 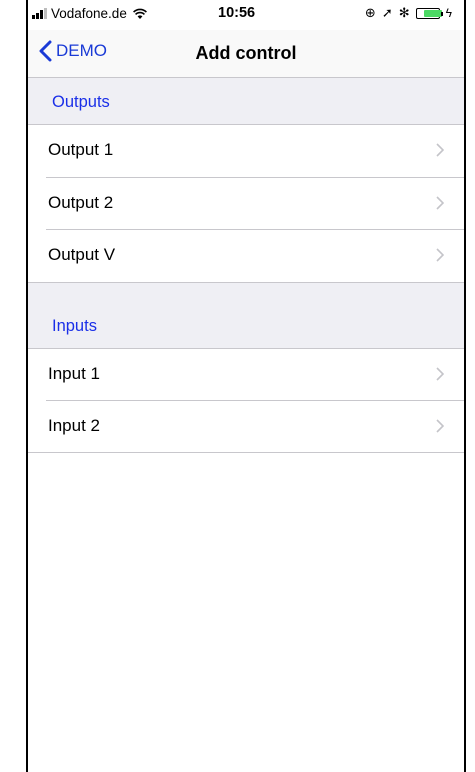 I want to click on list-item-label: Output V, so click(x=82, y=254).